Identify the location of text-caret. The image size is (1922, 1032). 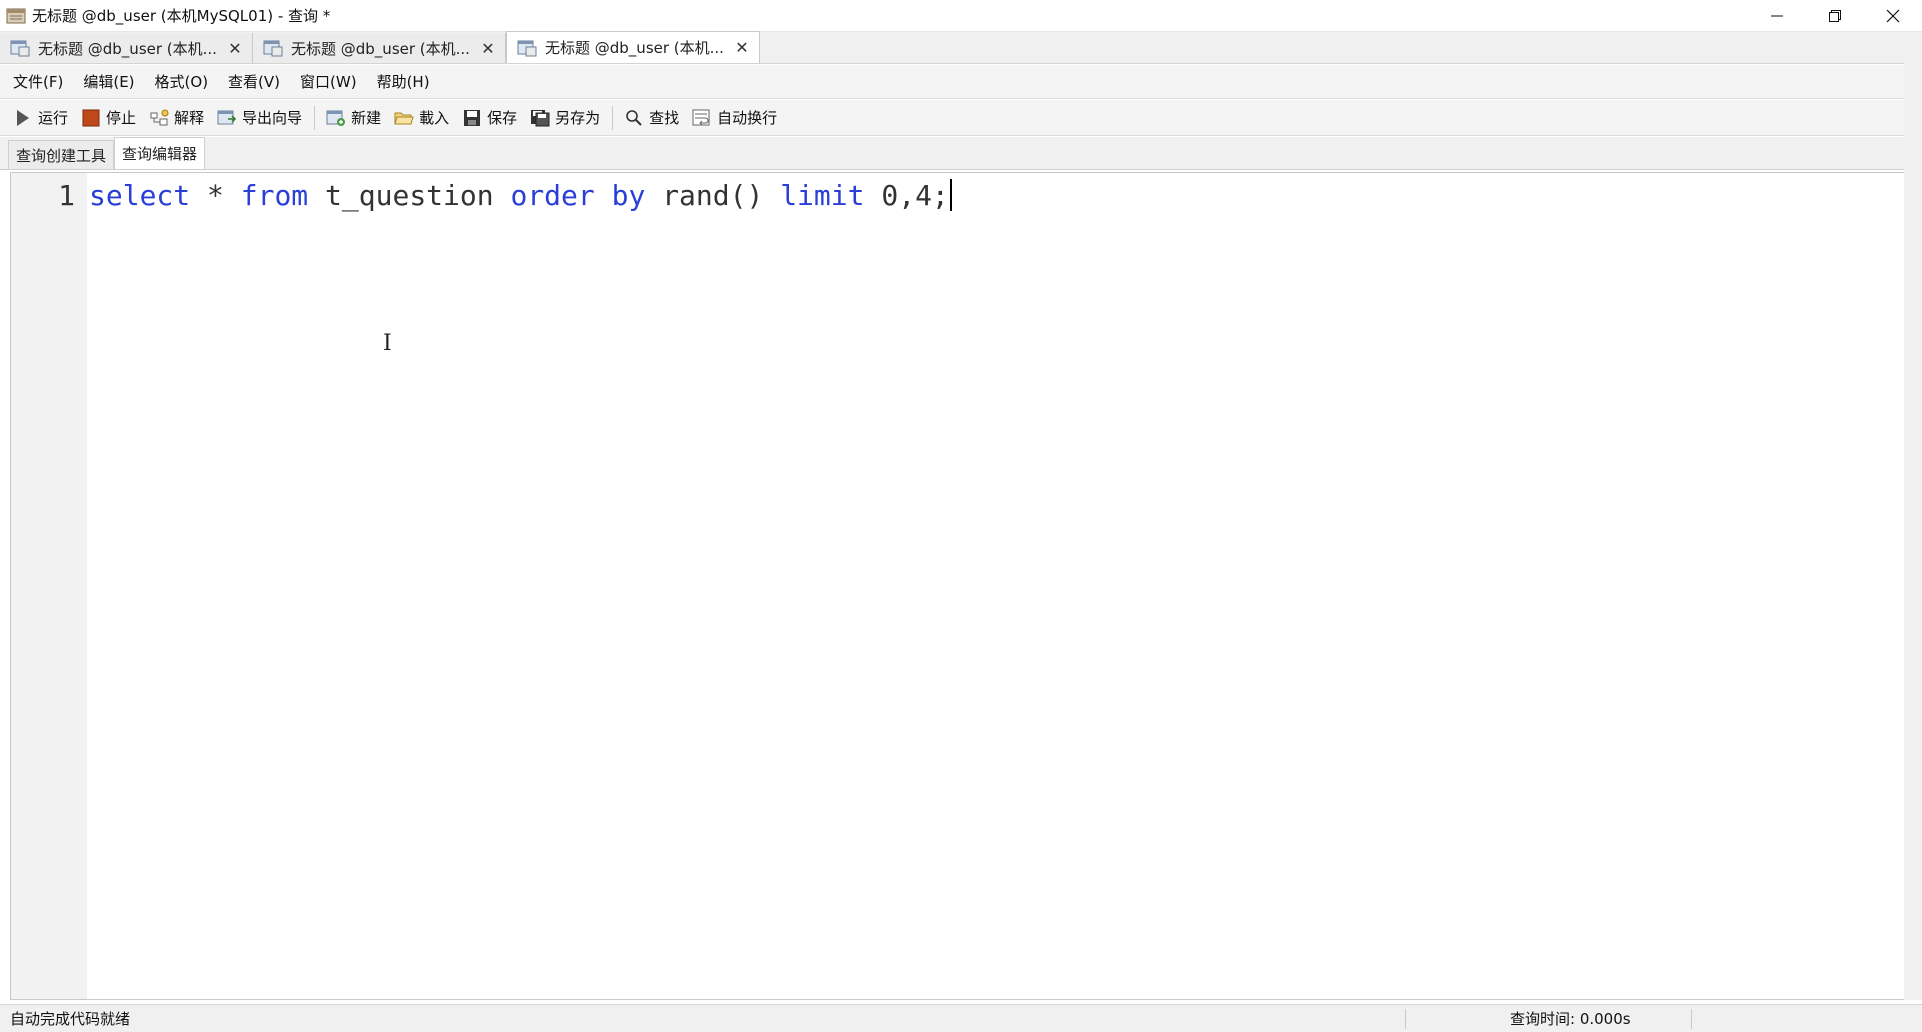
(950, 195).